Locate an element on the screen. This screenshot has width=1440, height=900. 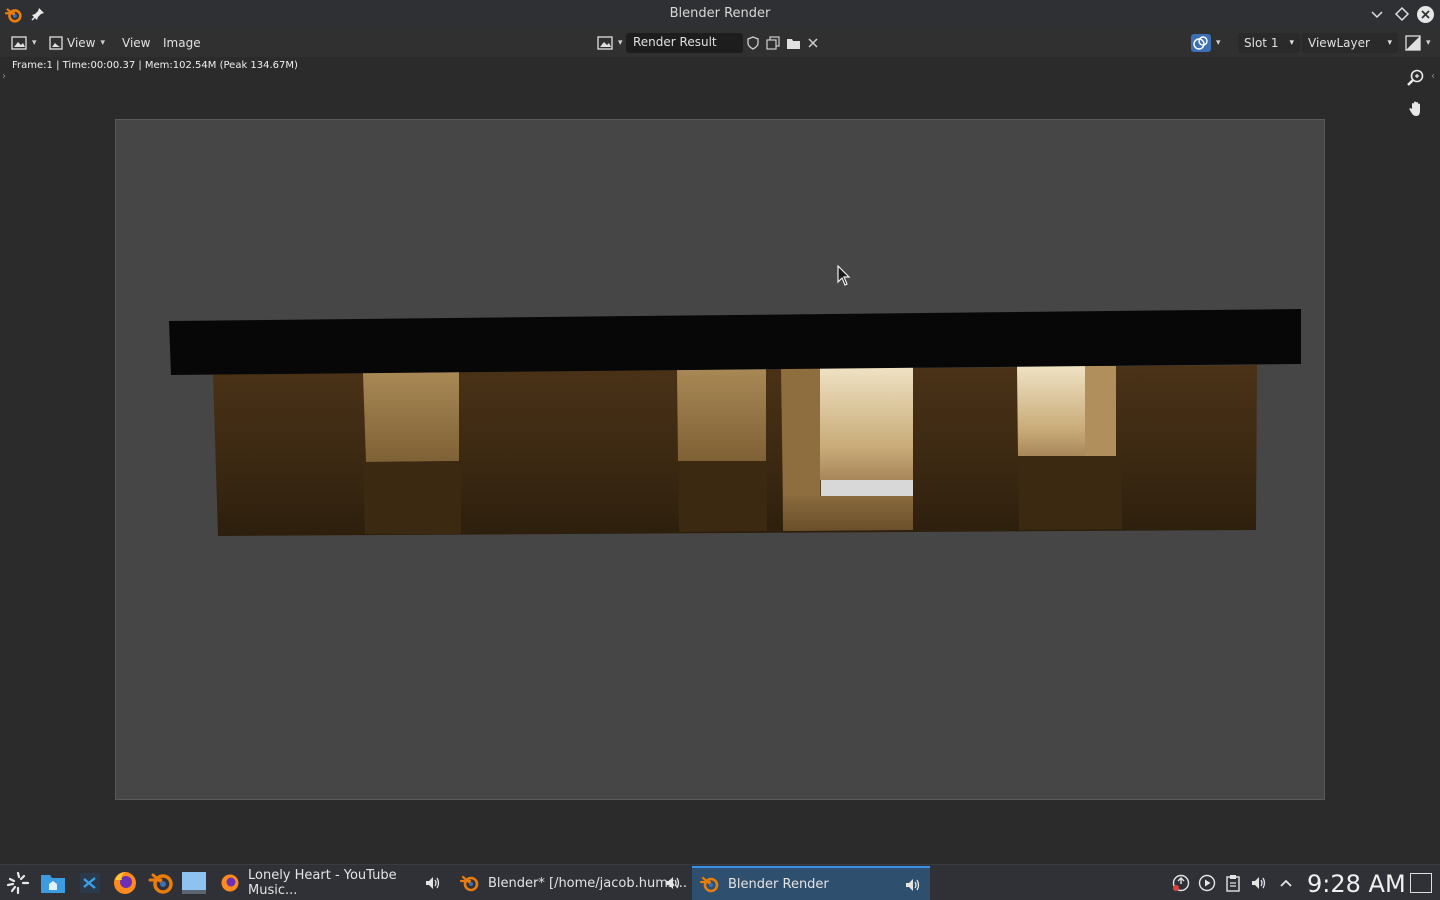
volume-icon is located at coordinates (1259, 883).